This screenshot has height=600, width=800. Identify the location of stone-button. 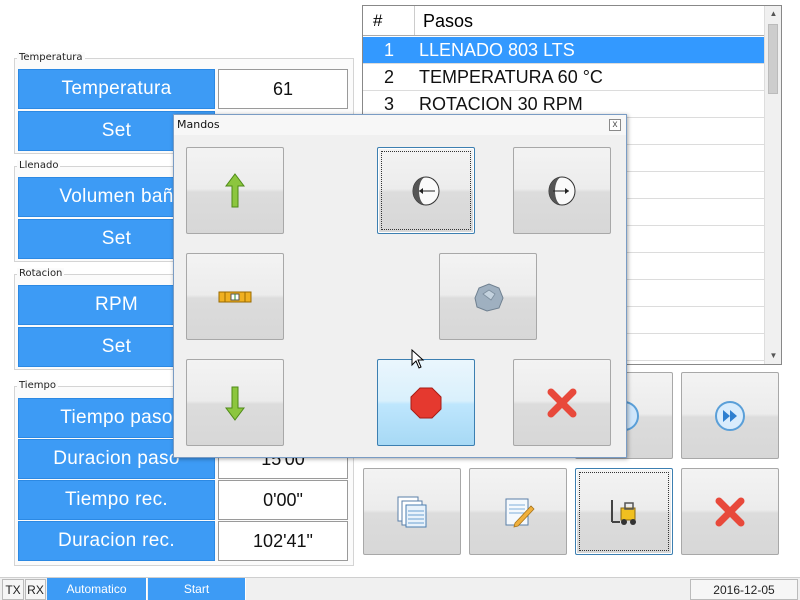
(488, 296).